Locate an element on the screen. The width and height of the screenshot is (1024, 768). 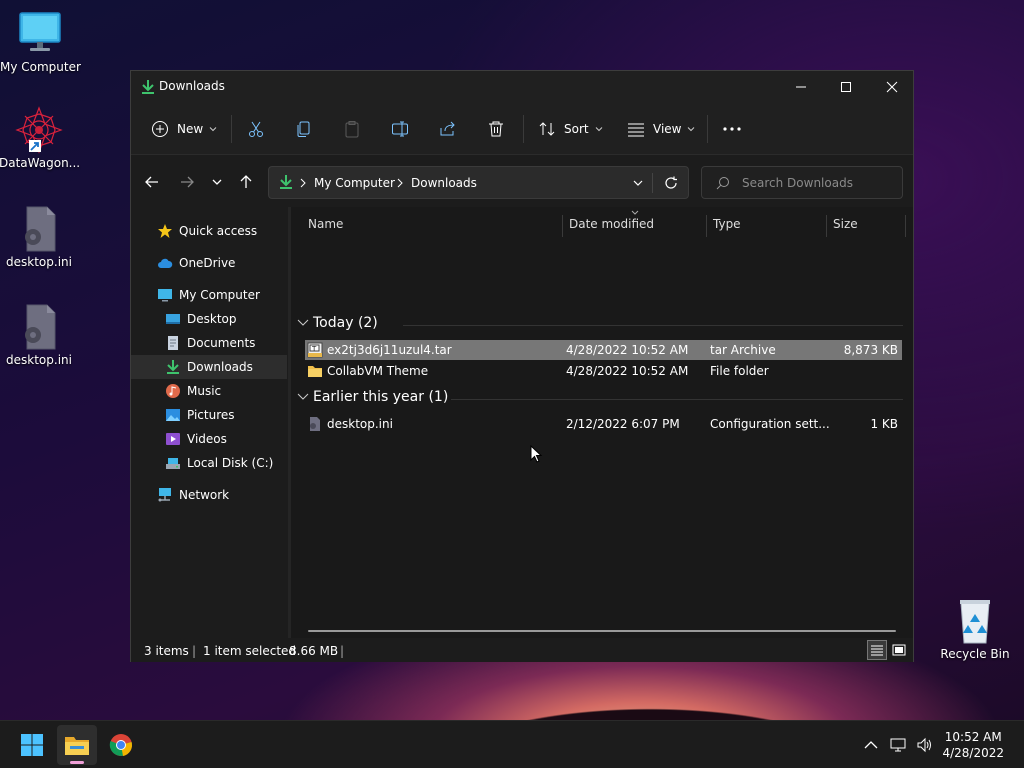
nav-quick-access: Quick access is located at coordinates (209, 231).